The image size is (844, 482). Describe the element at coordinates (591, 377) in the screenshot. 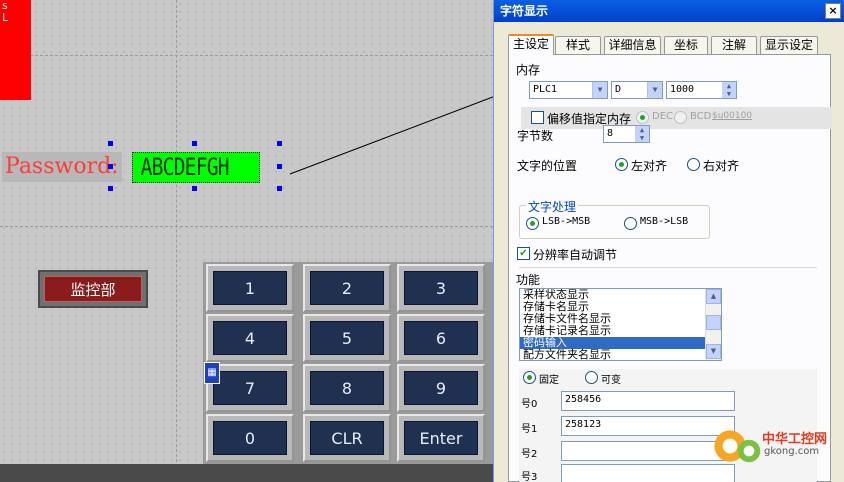

I see `mode-variable-radio` at that location.